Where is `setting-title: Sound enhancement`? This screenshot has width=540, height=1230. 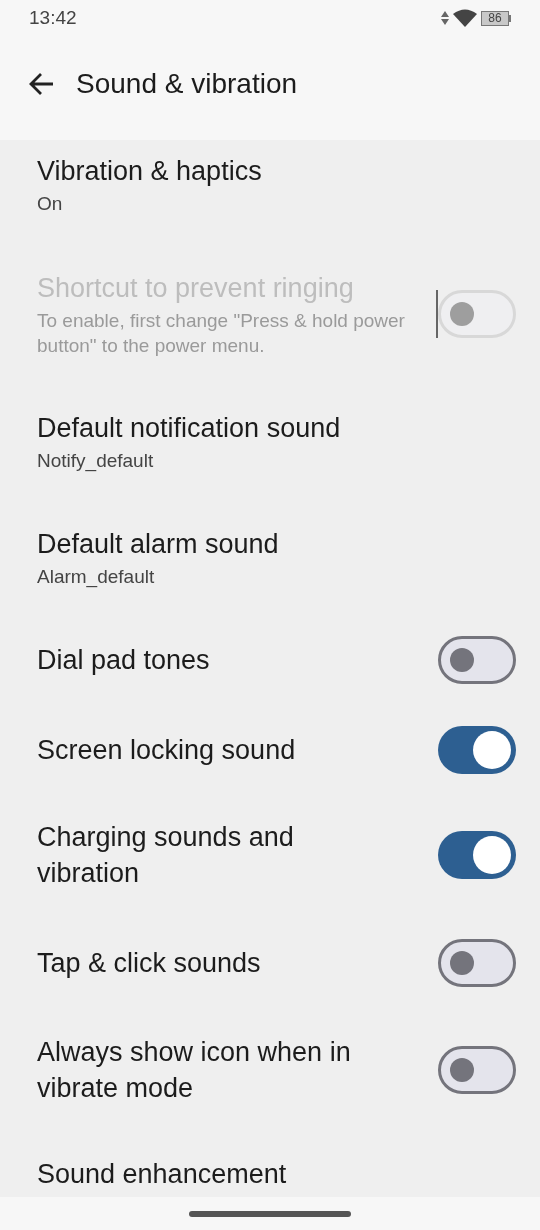
setting-title: Sound enhancement is located at coordinates (162, 1174).